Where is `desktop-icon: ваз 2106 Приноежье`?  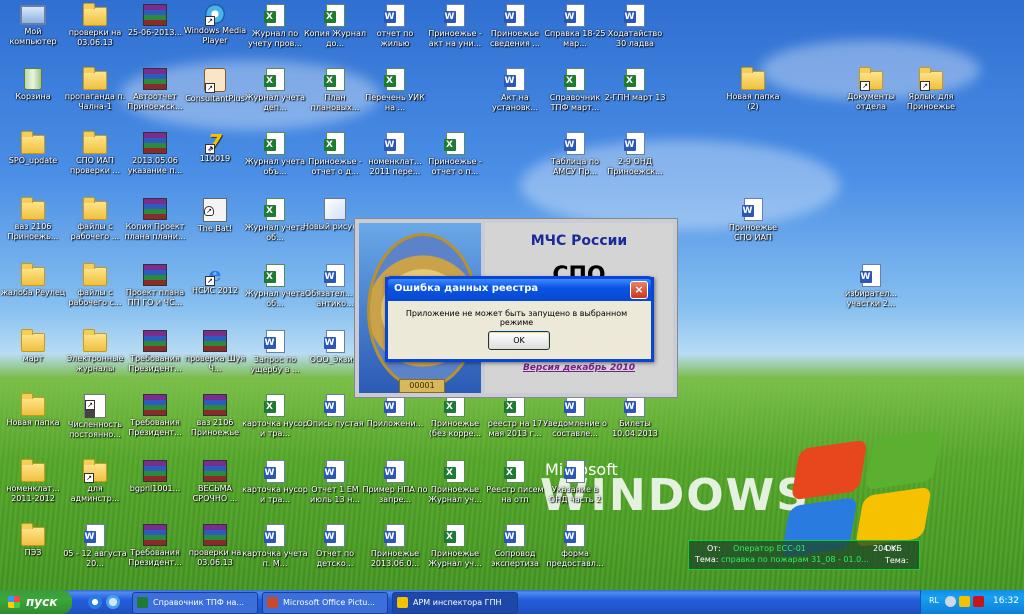
desktop-icon: ваз 2106 Приноежье is located at coordinates (215, 423).